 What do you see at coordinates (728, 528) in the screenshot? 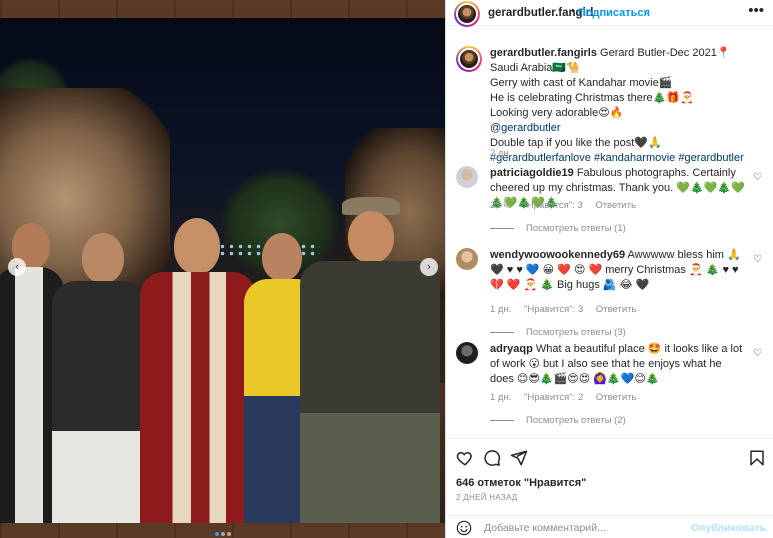
I see `publish-button: Опубликовать` at bounding box center [728, 528].